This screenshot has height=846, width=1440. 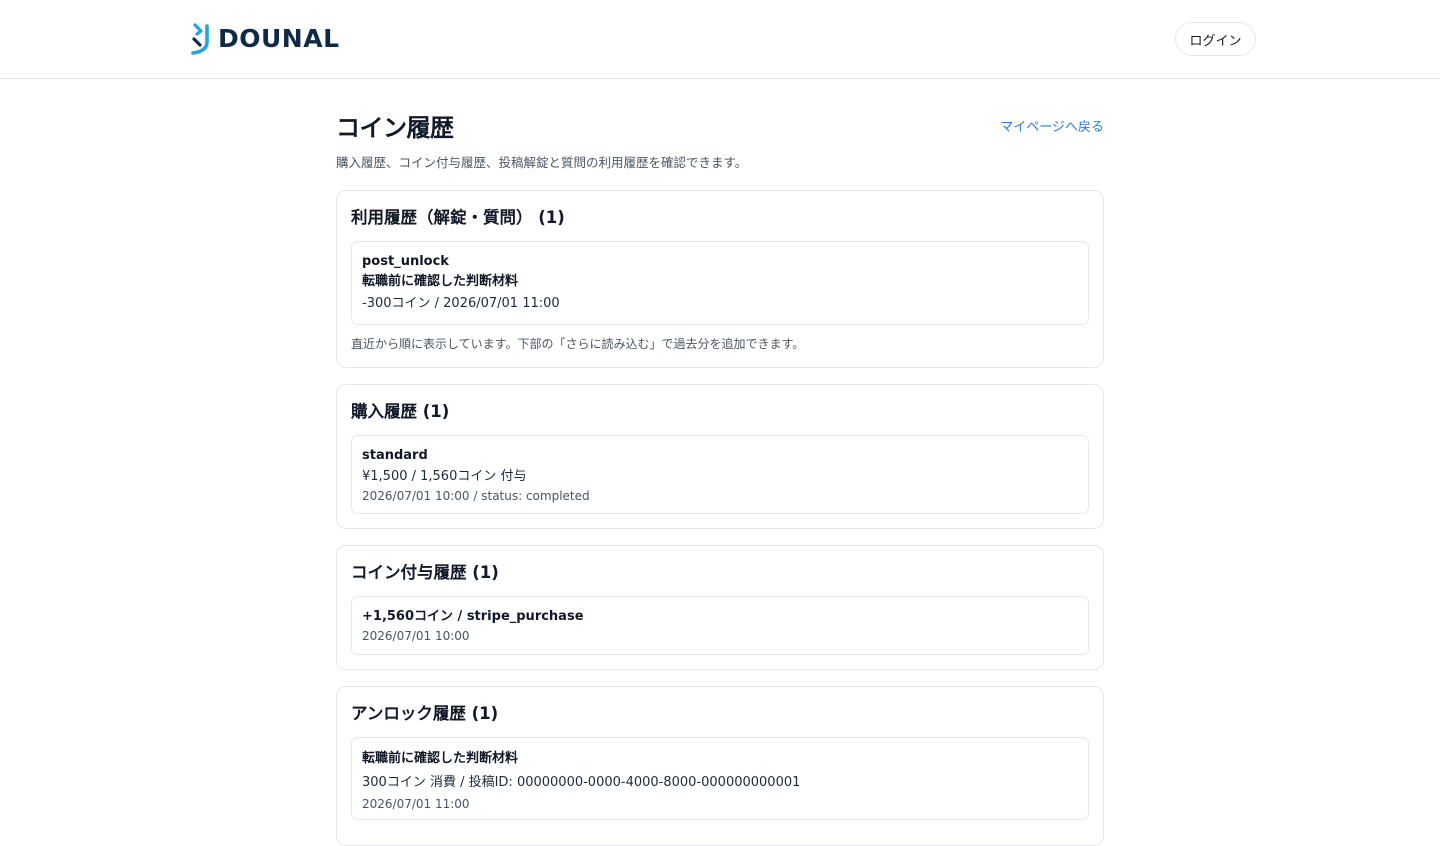 What do you see at coordinates (720, 39) in the screenshot?
I see `top-bar: DOUNAL ログイン` at bounding box center [720, 39].